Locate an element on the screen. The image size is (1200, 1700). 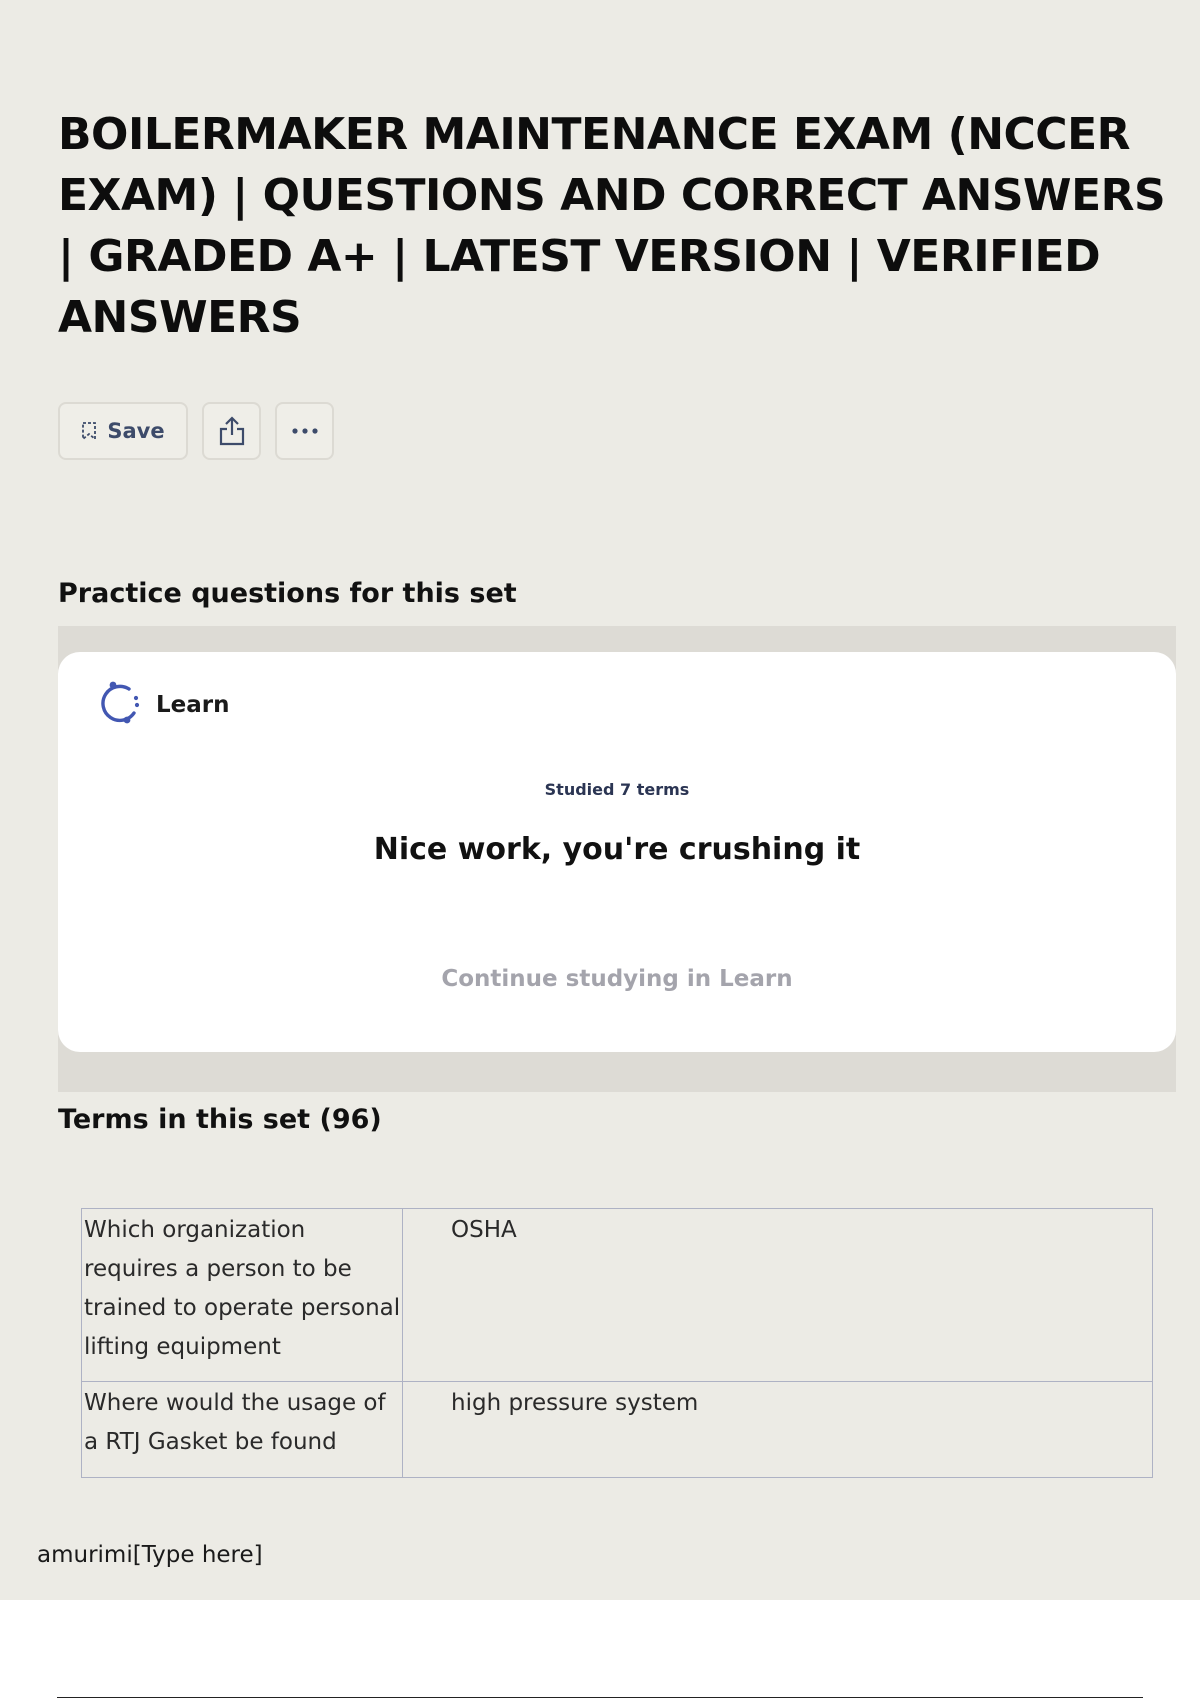
definition-cell: OSHA is located at coordinates (777, 1295).